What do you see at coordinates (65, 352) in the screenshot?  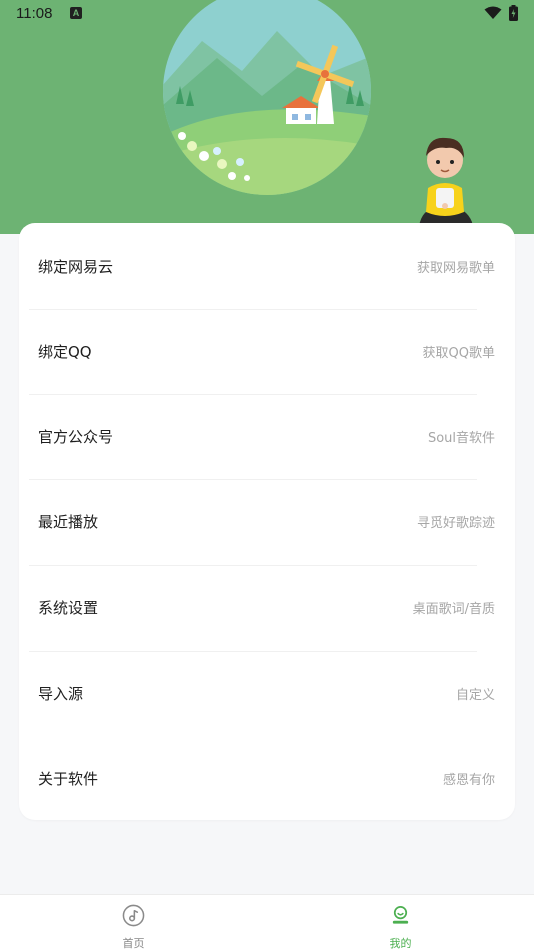 I see `menu-item-label: 绑定QQ` at bounding box center [65, 352].